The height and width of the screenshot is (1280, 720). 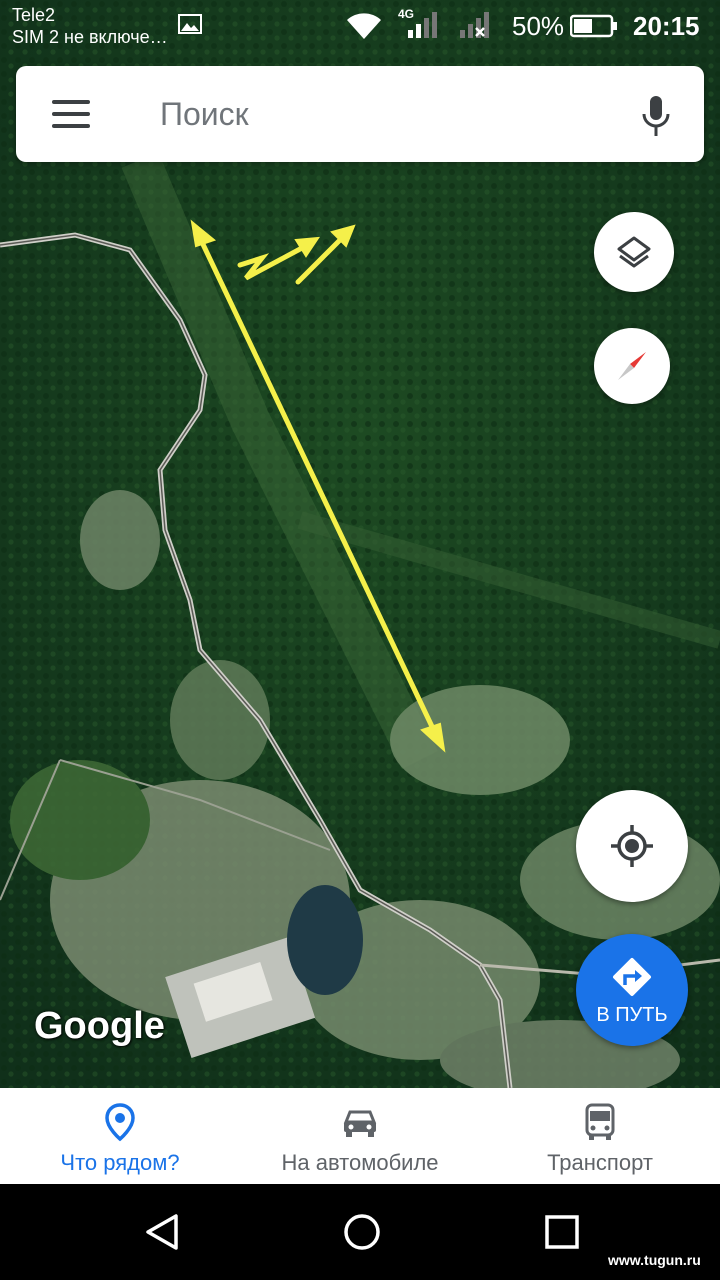 What do you see at coordinates (364, 26) in the screenshot?
I see `wifi-icon` at bounding box center [364, 26].